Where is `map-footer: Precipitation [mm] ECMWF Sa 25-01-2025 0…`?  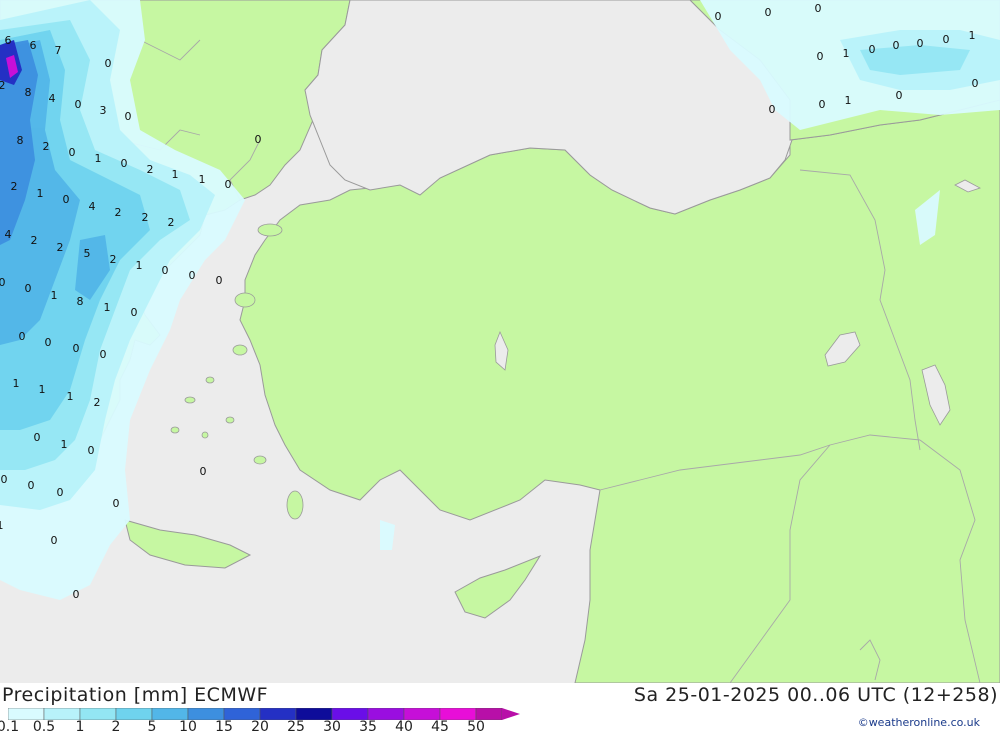 map-footer: Precipitation [mm] ECMWF Sa 25-01-2025 0… is located at coordinates (500, 709).